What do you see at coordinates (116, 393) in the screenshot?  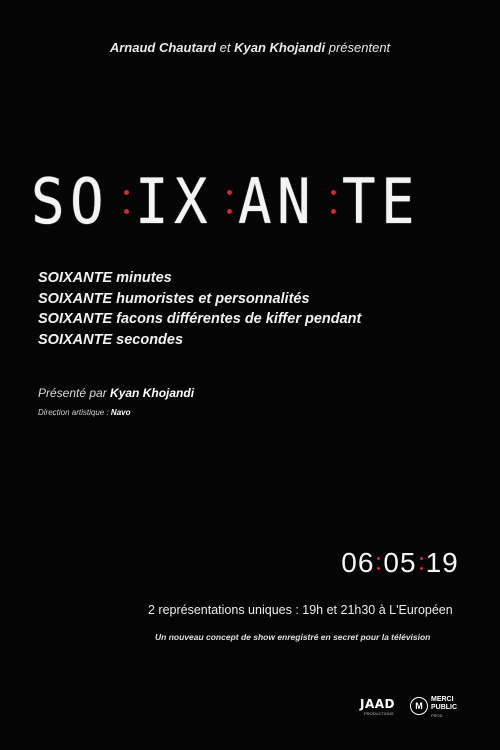 I see `presented-by: Présenté par Kyan Khojandi` at bounding box center [116, 393].